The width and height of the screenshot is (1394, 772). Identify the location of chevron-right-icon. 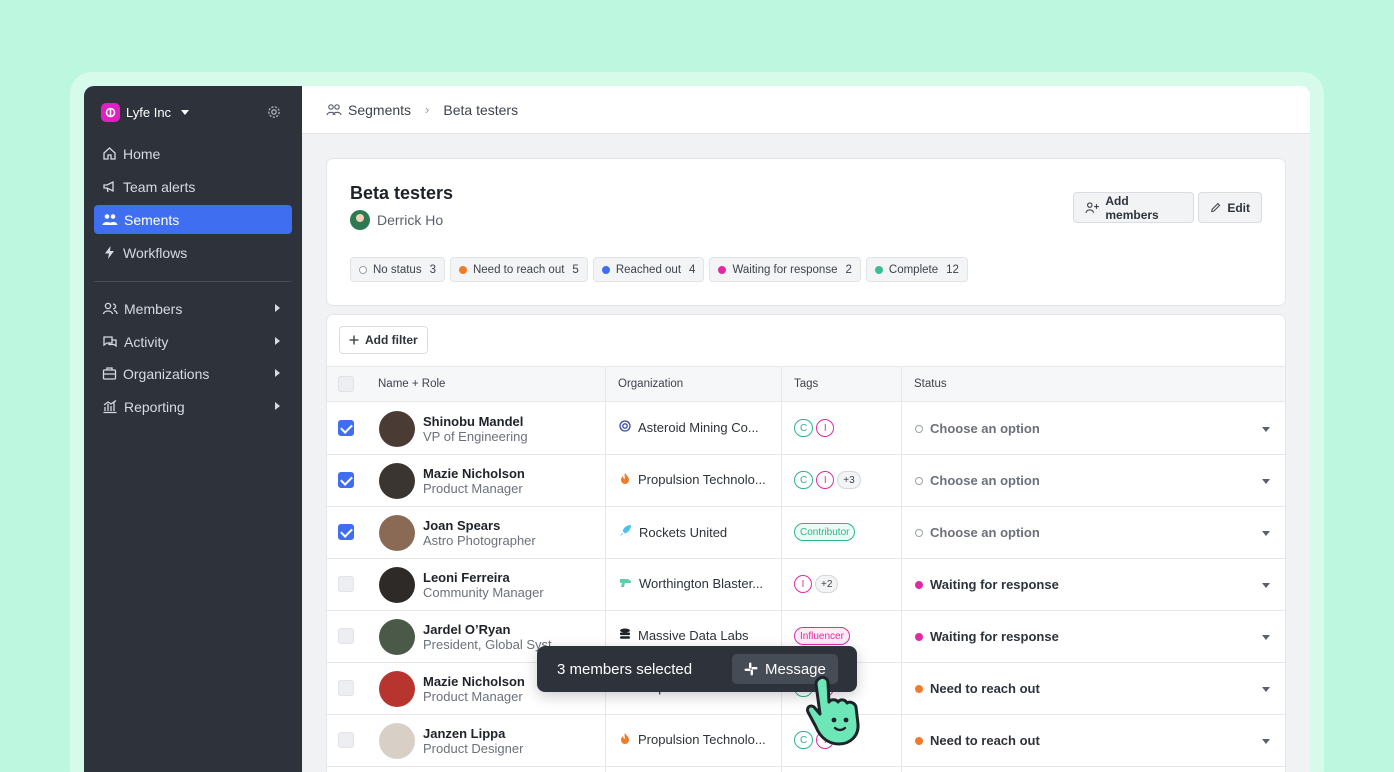
(277, 373).